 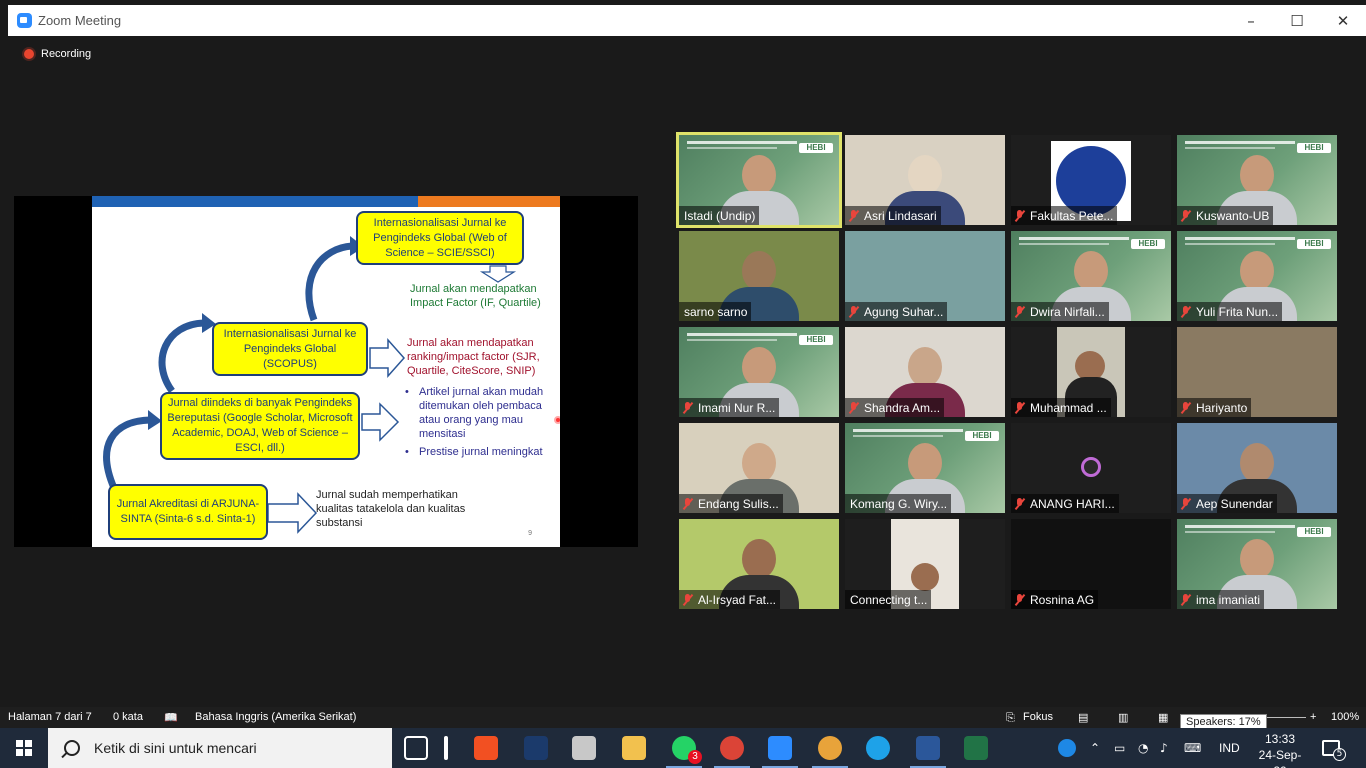 What do you see at coordinates (475, 452) in the screenshot?
I see `bullet-item: Prestise jurnal meningkat` at bounding box center [475, 452].